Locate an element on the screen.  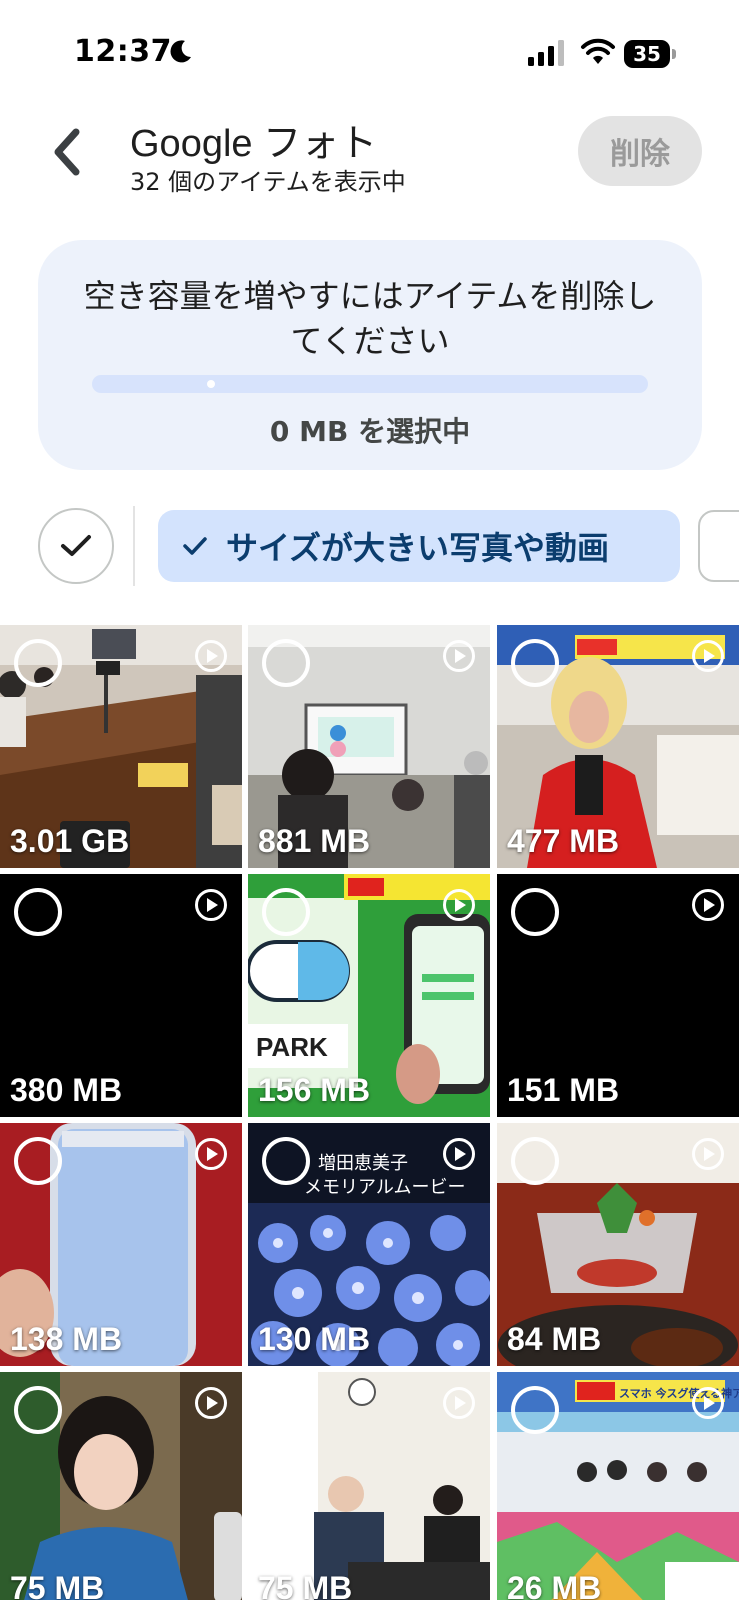
media-size-label: 151 MB is located at coordinates (563, 1090).